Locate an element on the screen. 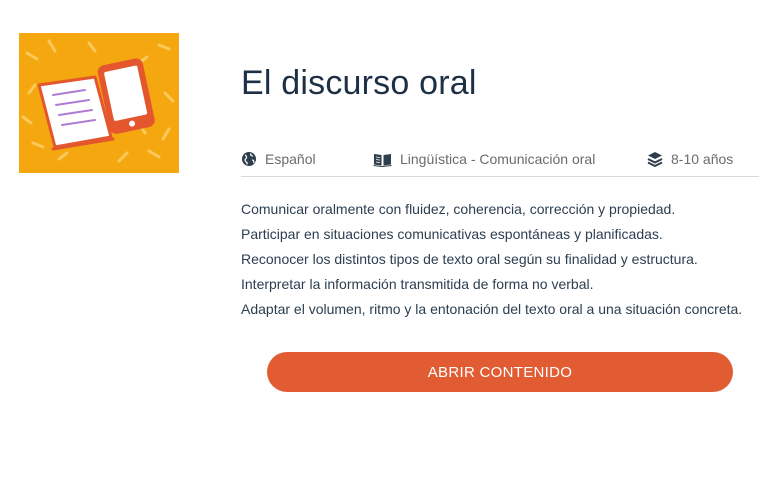  meta-age: 8-10 años is located at coordinates (690, 159).